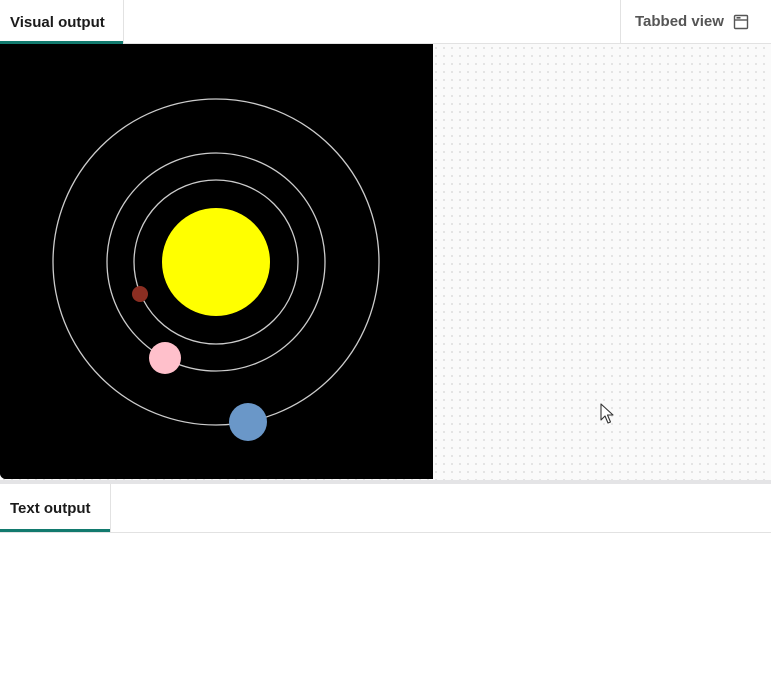  Describe the element at coordinates (385, 22) in the screenshot. I see `visual-output-tab-bar: Visual output Tabbed view` at that location.